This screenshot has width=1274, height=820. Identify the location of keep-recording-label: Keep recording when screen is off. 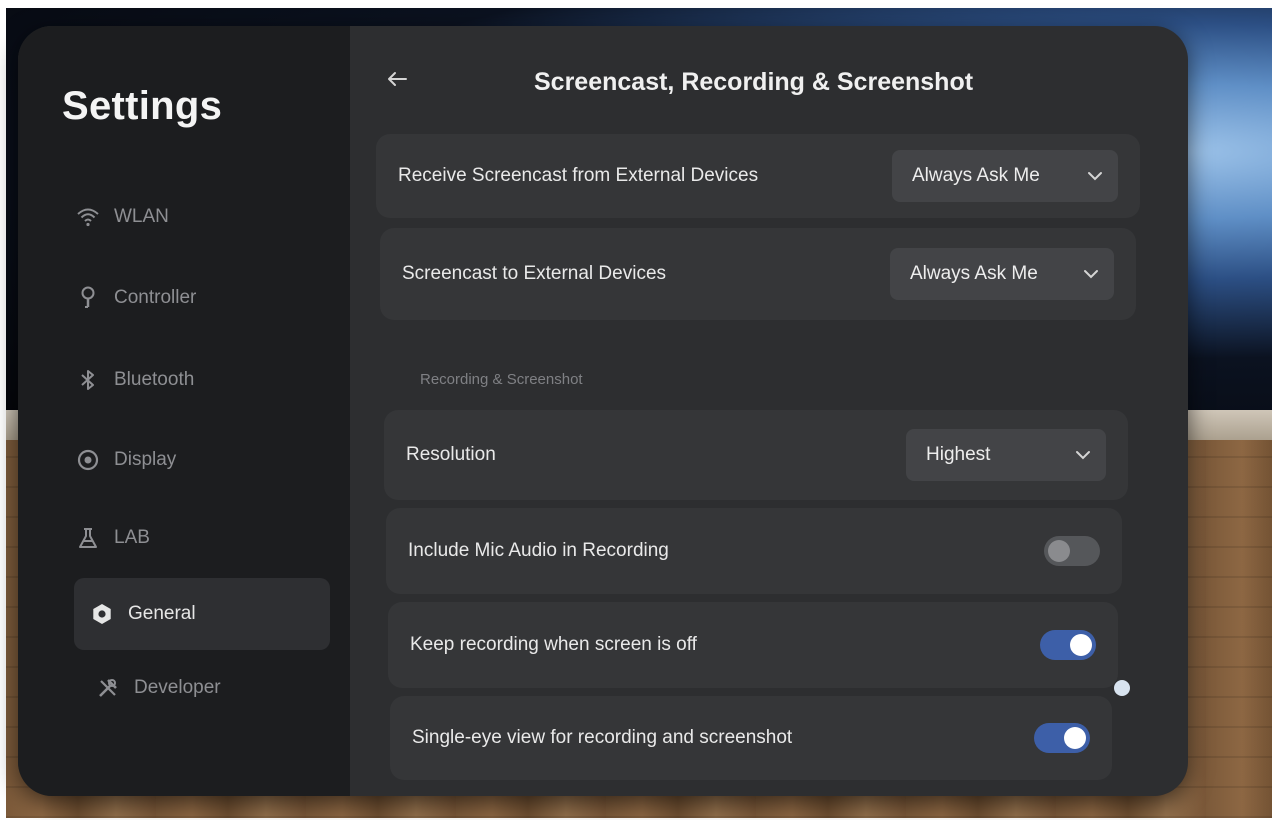
(553, 644).